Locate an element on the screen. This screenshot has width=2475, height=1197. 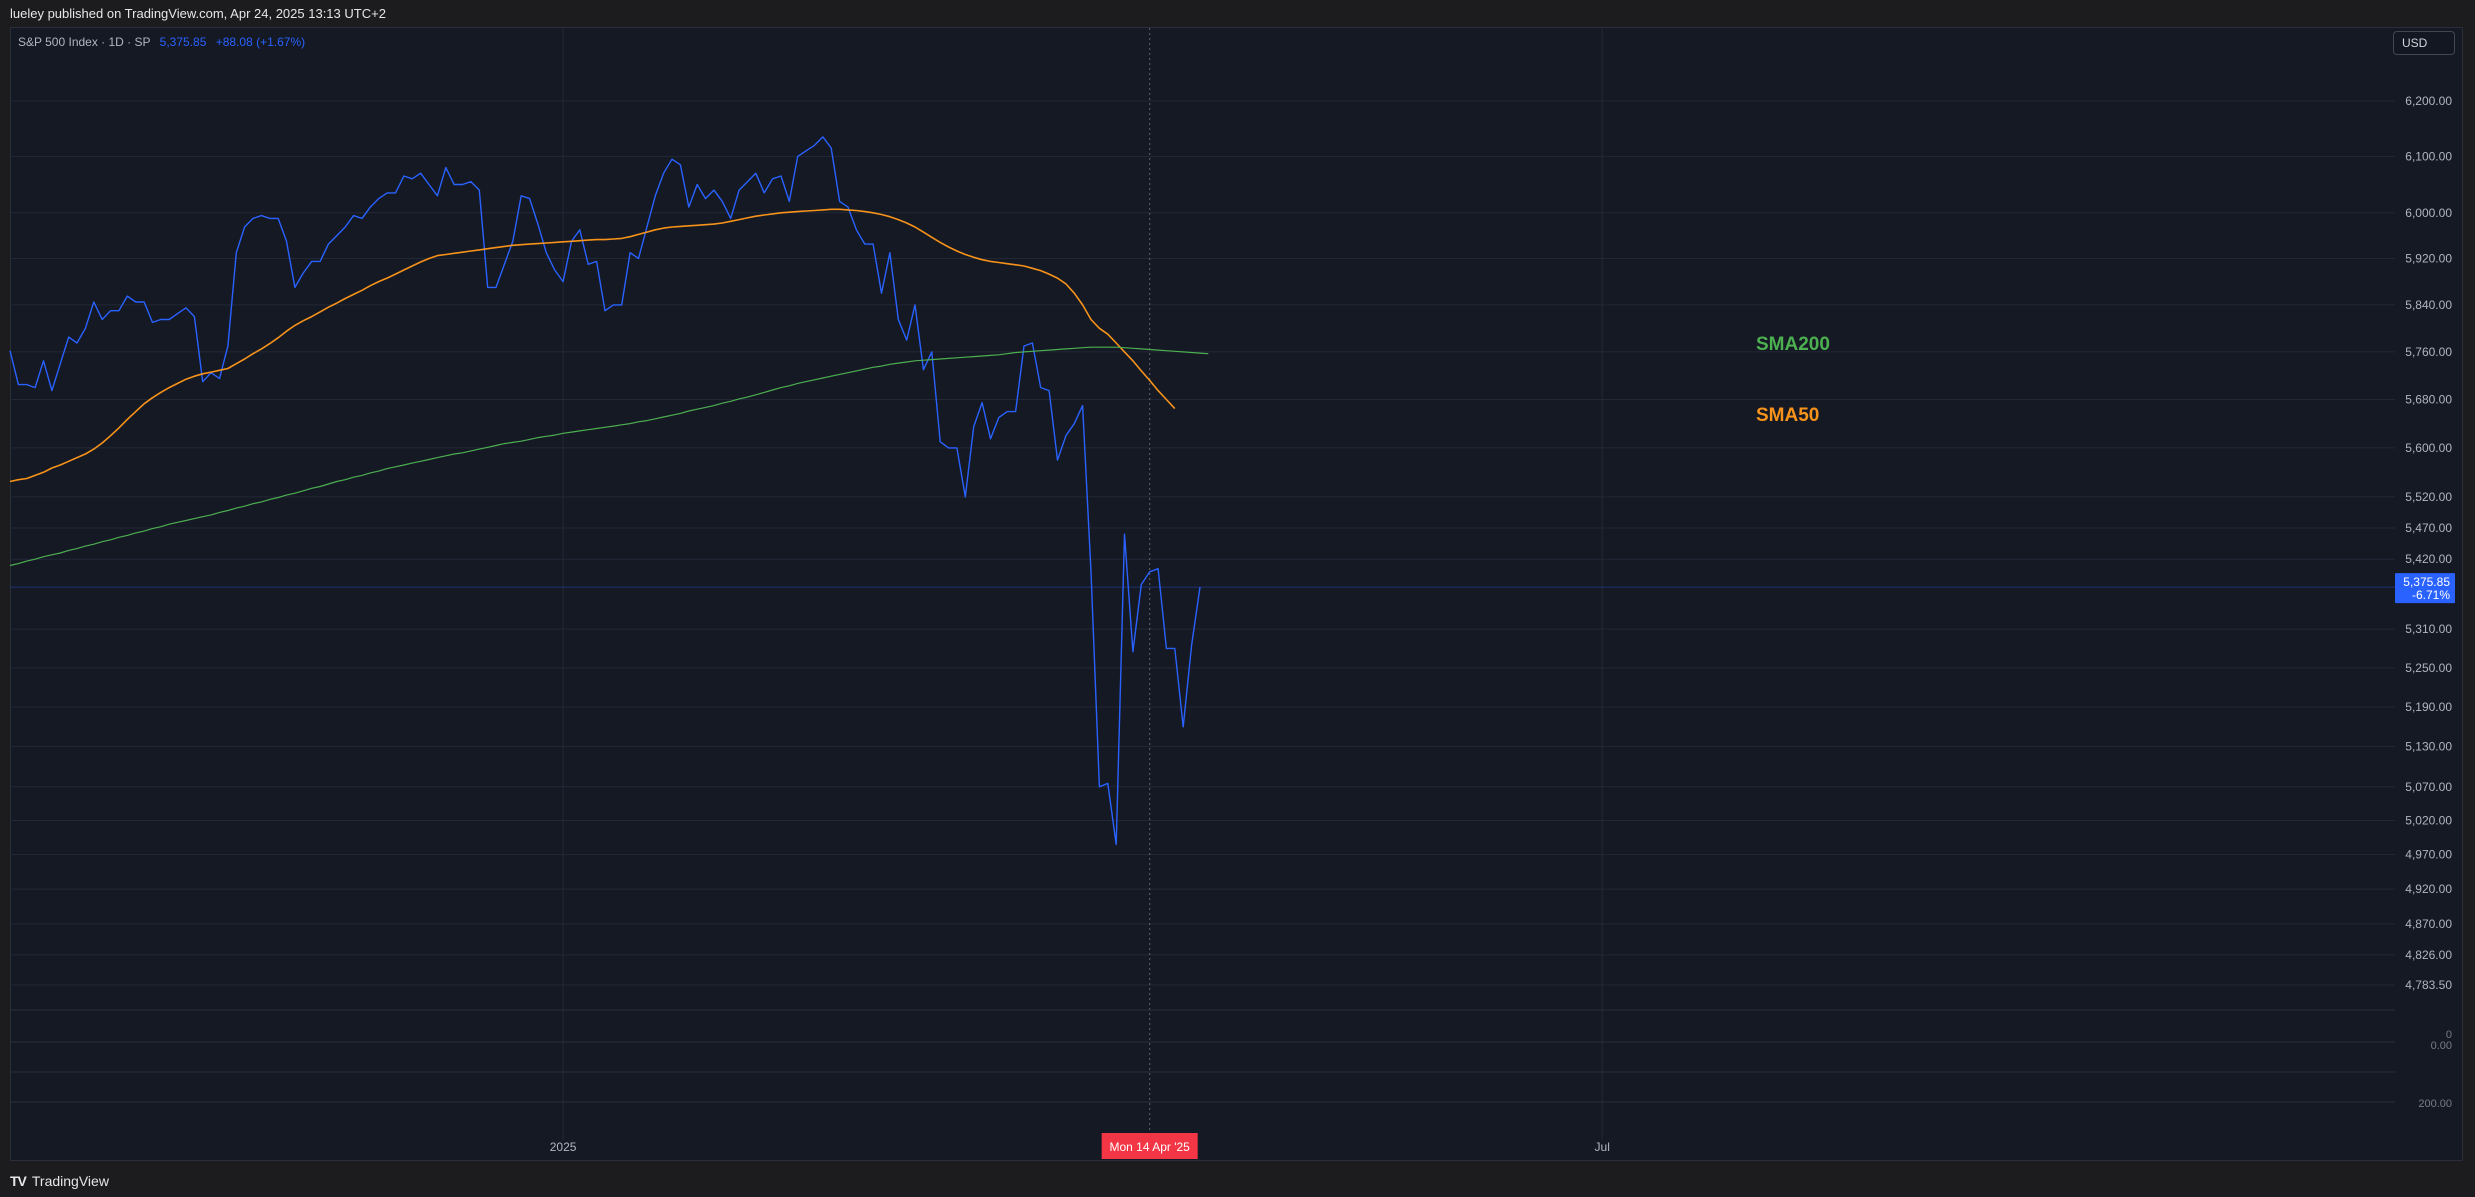
y-tick-label: 5,520.00 is located at coordinates (2428, 497).